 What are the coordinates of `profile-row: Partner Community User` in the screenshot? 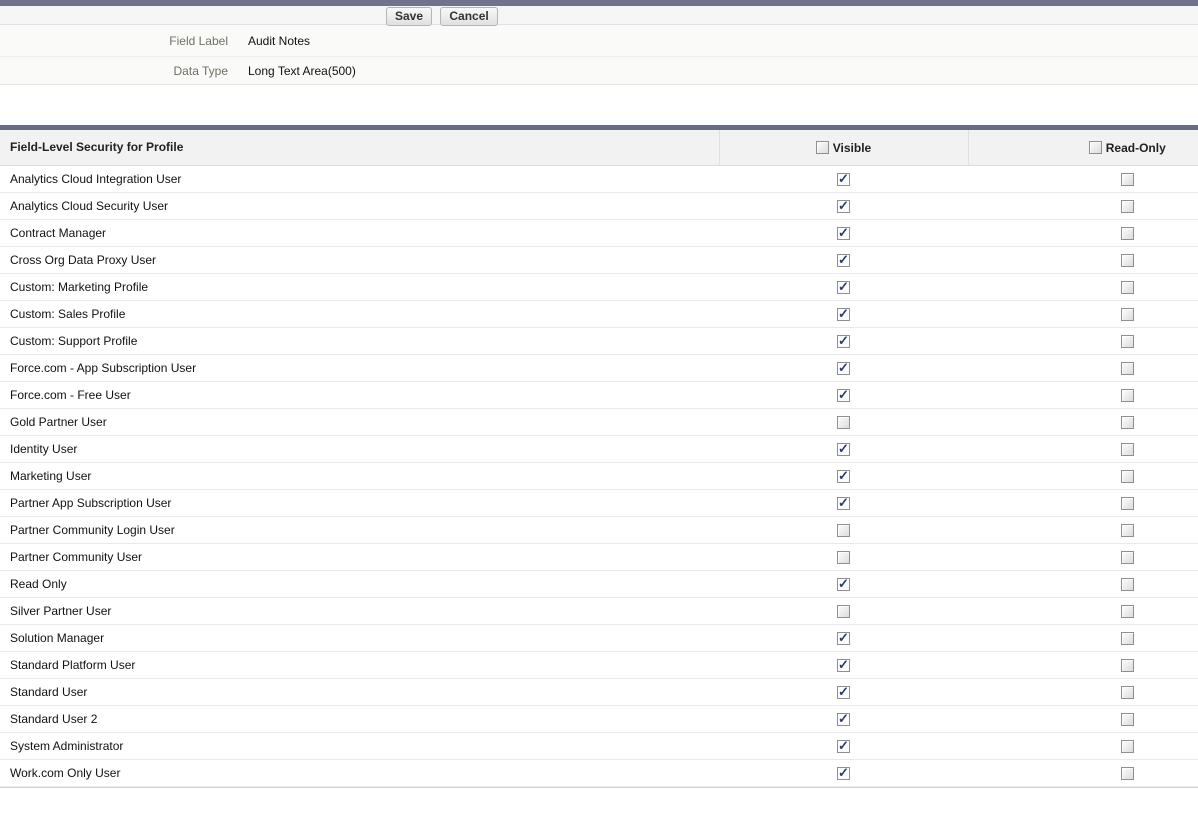 It's located at (599, 557).